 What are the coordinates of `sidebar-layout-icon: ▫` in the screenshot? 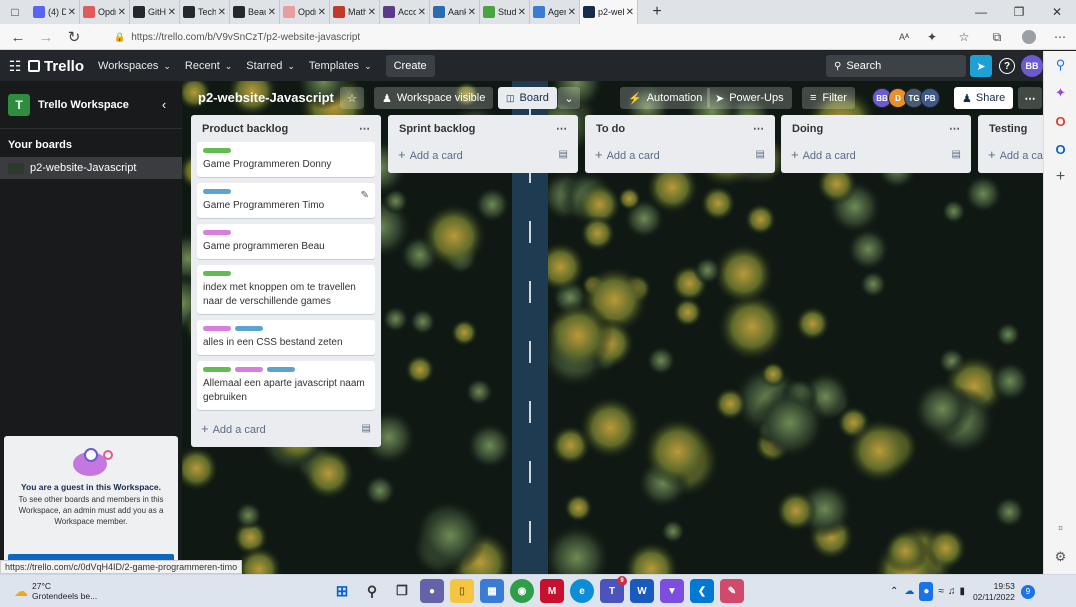 It's located at (1060, 527).